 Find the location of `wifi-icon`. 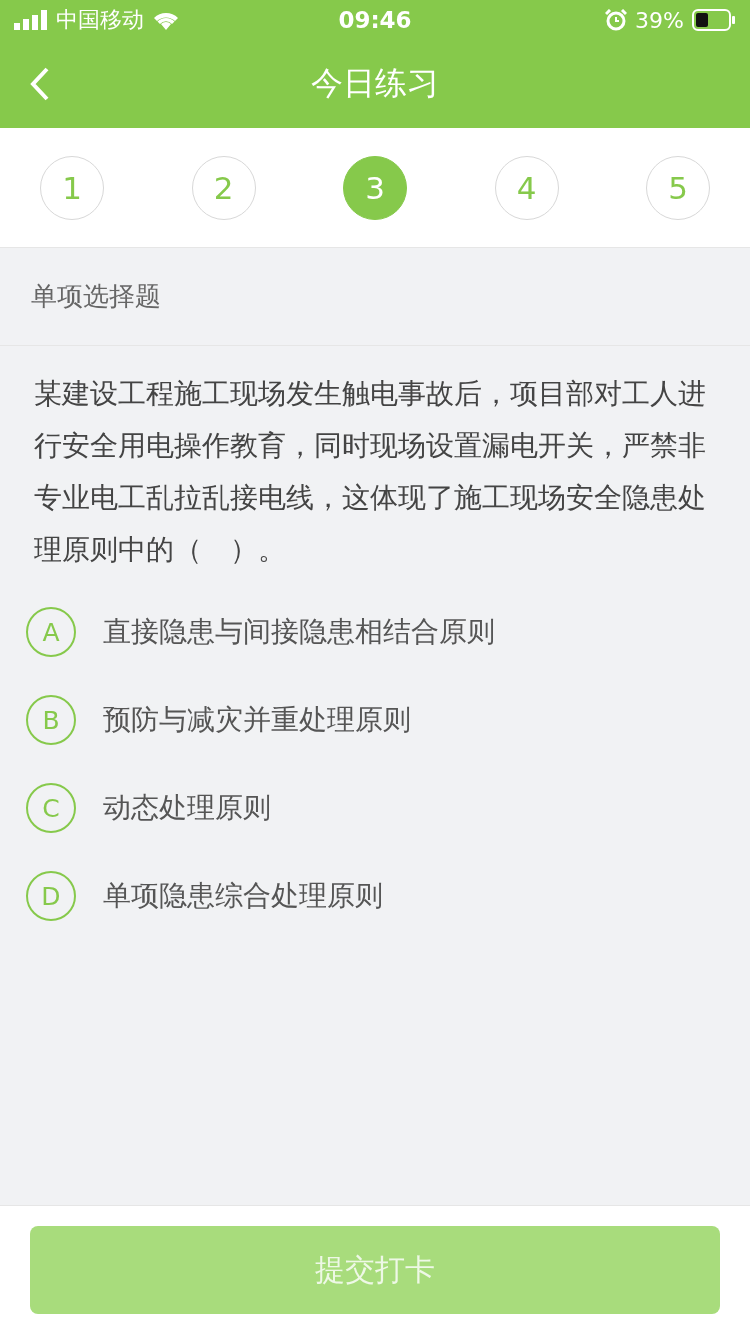

wifi-icon is located at coordinates (166, 20).